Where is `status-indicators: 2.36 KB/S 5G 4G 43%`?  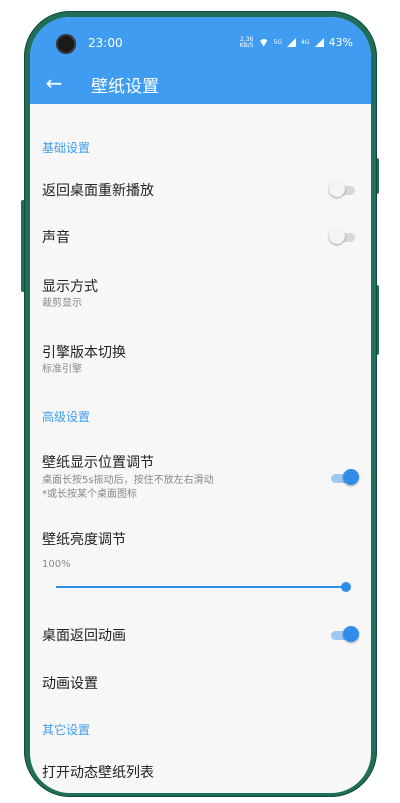
status-indicators: 2.36 KB/S 5G 4G 43% is located at coordinates (296, 42).